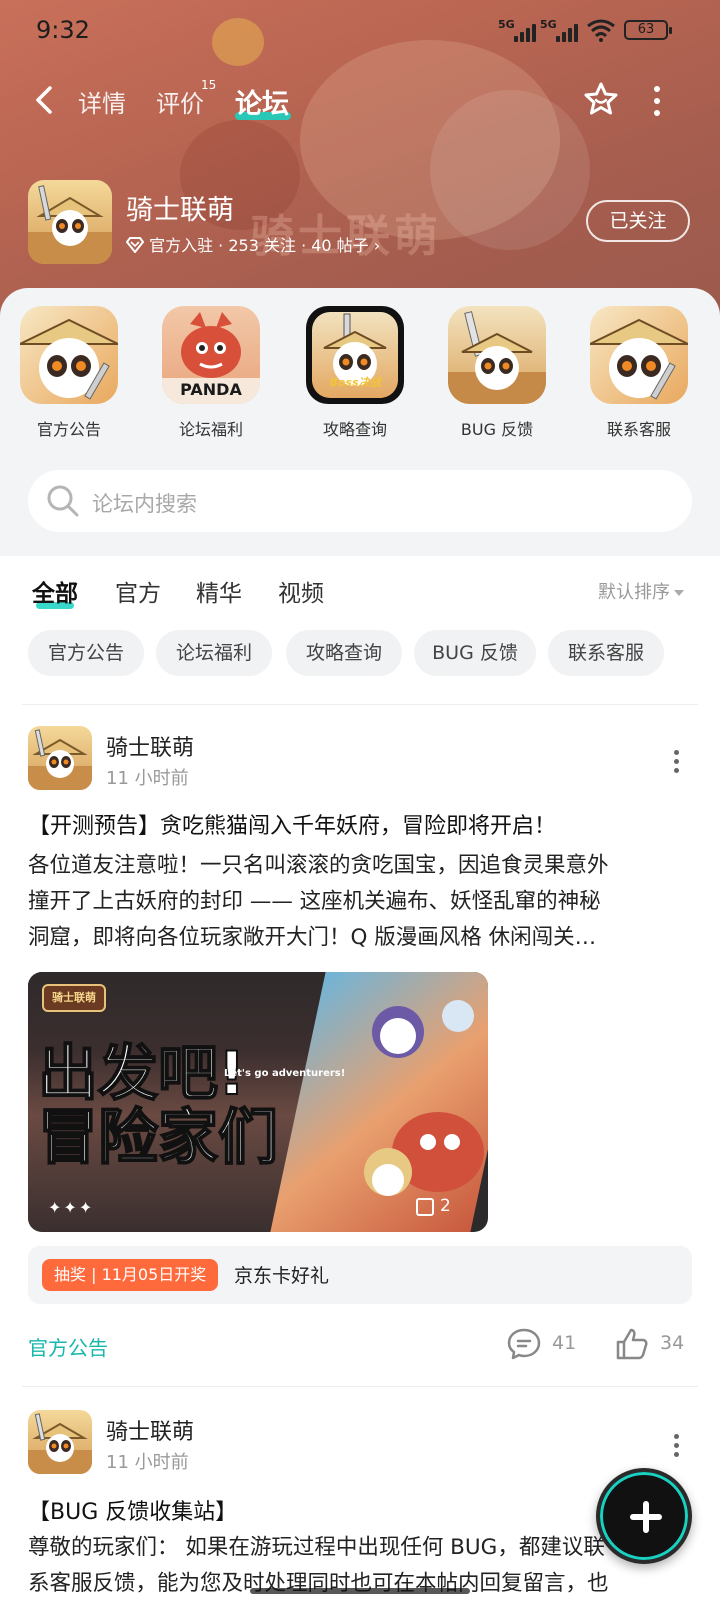 The image size is (720, 1600). I want to click on category-customer-service: 联系客服, so click(639, 373).